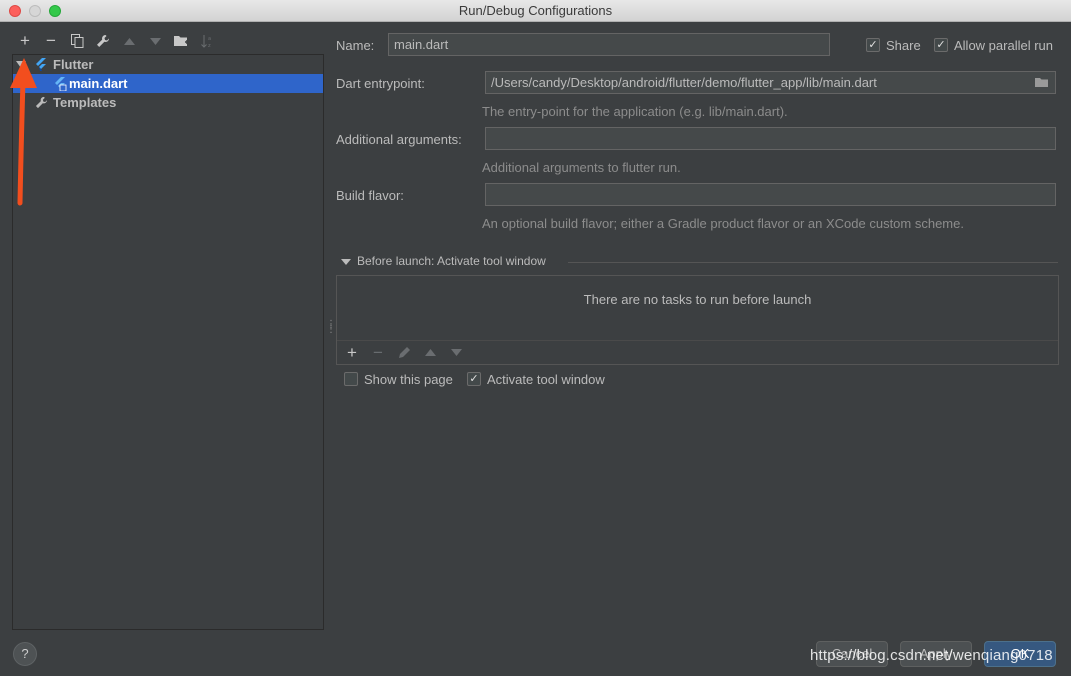 The height and width of the screenshot is (676, 1071). I want to click on flutter-icon, so click(41, 64).